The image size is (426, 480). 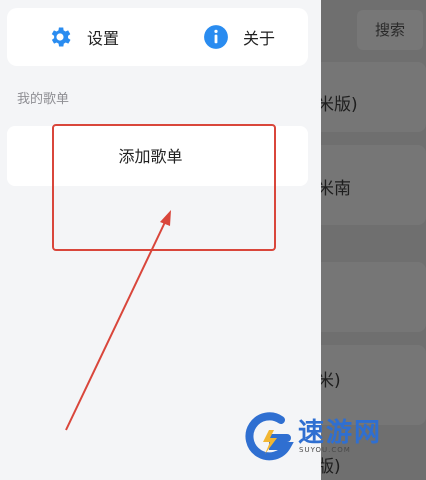 I want to click on watermark-icon, so click(x=269, y=436).